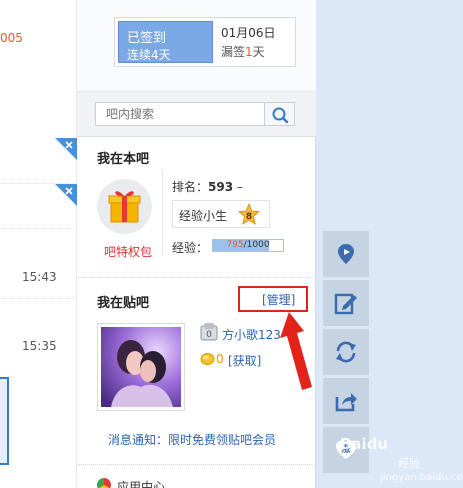 This screenshot has width=463, height=488. I want to click on share-button, so click(346, 401).